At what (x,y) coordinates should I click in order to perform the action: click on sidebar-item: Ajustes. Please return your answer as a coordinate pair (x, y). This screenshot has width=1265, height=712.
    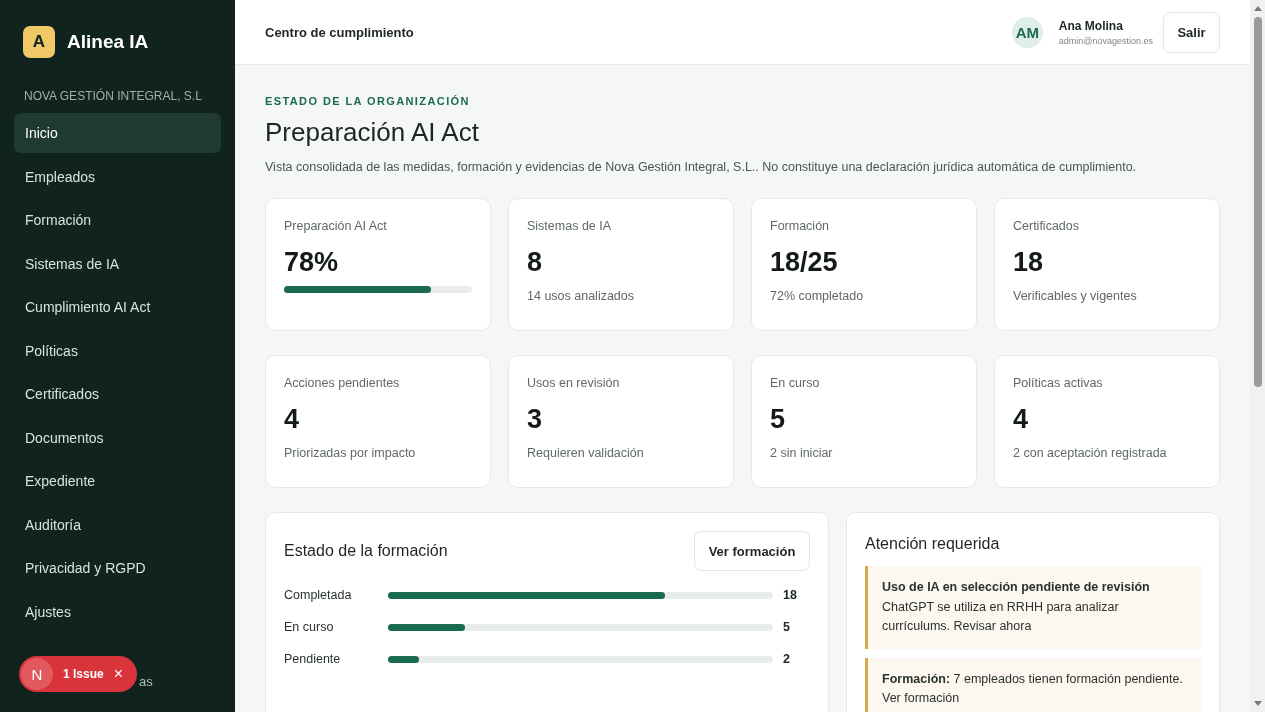
    Looking at the image, I should click on (117, 611).